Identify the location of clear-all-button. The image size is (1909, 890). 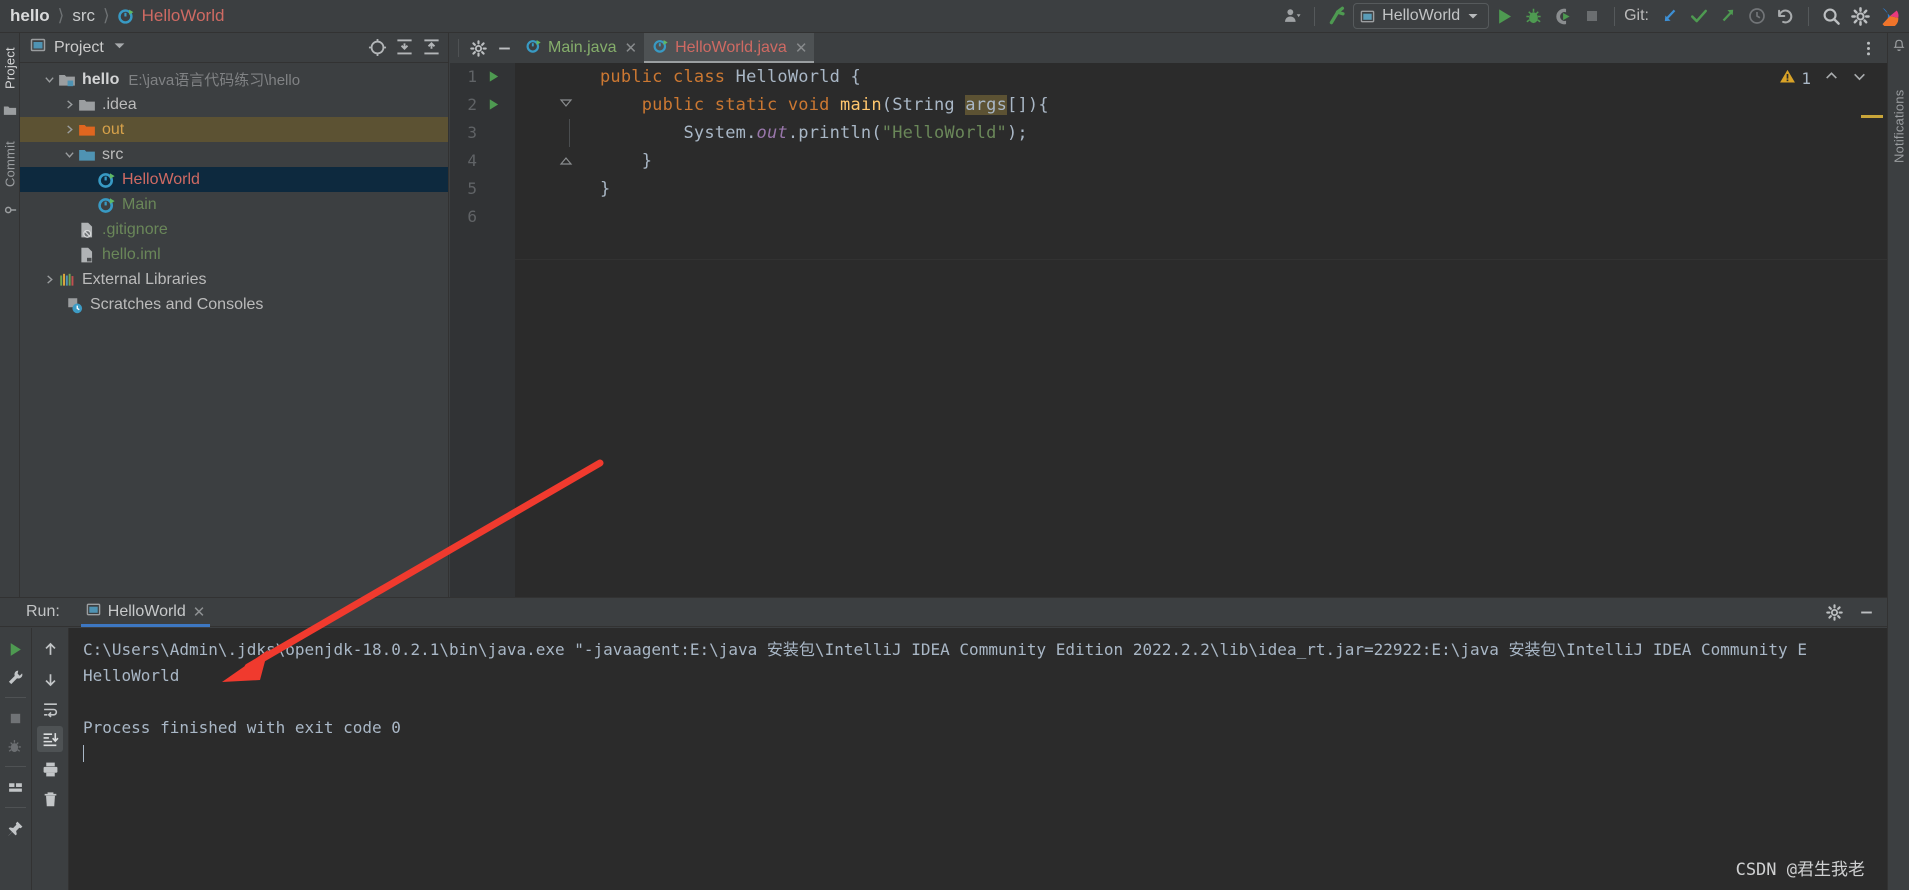
(50, 799).